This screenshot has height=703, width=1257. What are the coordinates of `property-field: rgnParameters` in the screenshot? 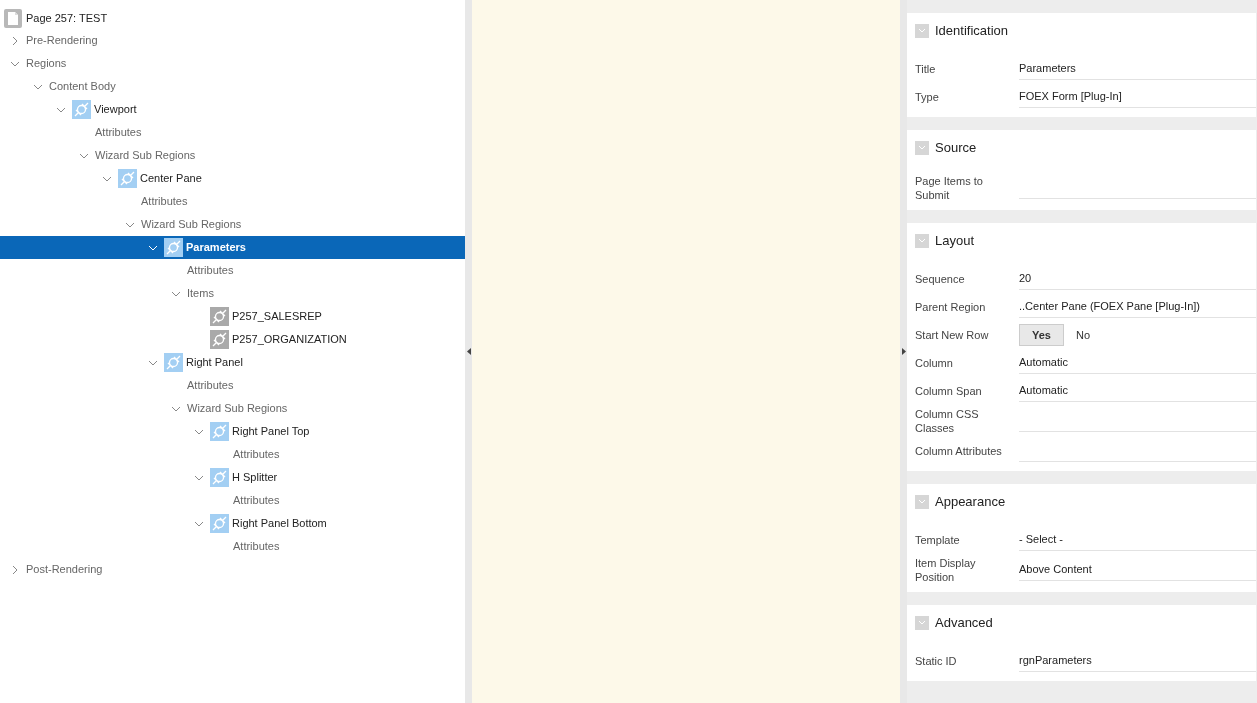 It's located at (1137, 661).